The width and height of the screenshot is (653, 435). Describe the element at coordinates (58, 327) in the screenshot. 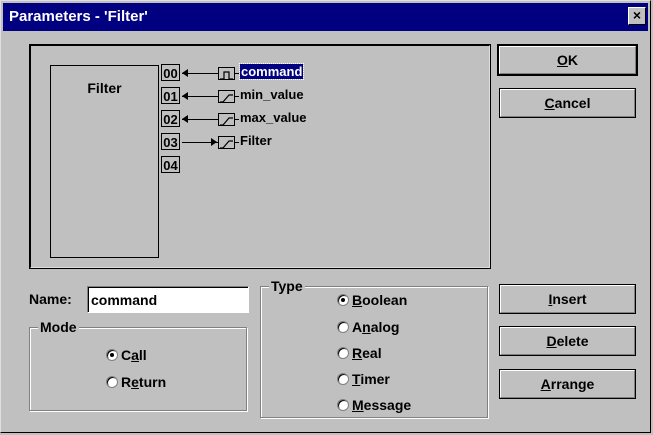

I see `mode-legend: Mode` at that location.